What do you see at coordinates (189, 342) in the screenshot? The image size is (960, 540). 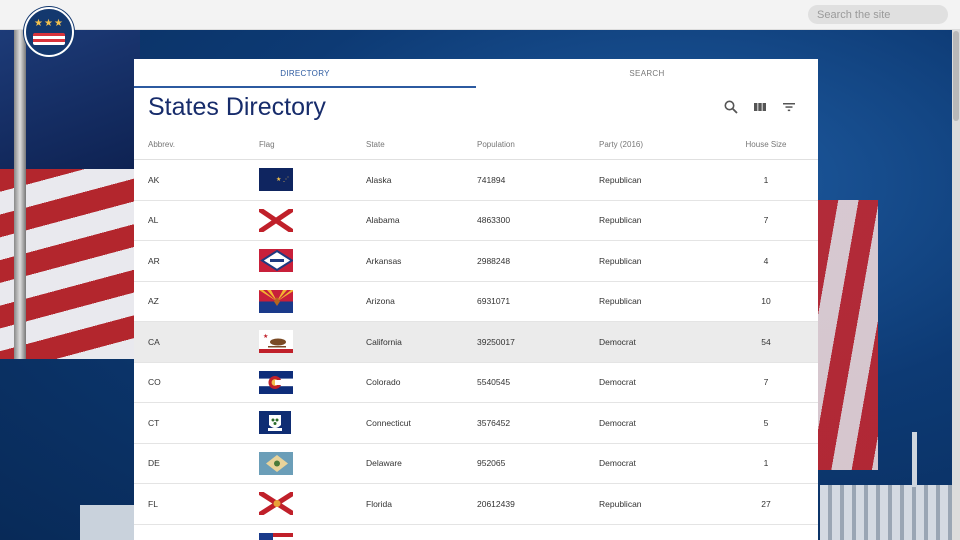 I see `cell-abbrev: CA` at bounding box center [189, 342].